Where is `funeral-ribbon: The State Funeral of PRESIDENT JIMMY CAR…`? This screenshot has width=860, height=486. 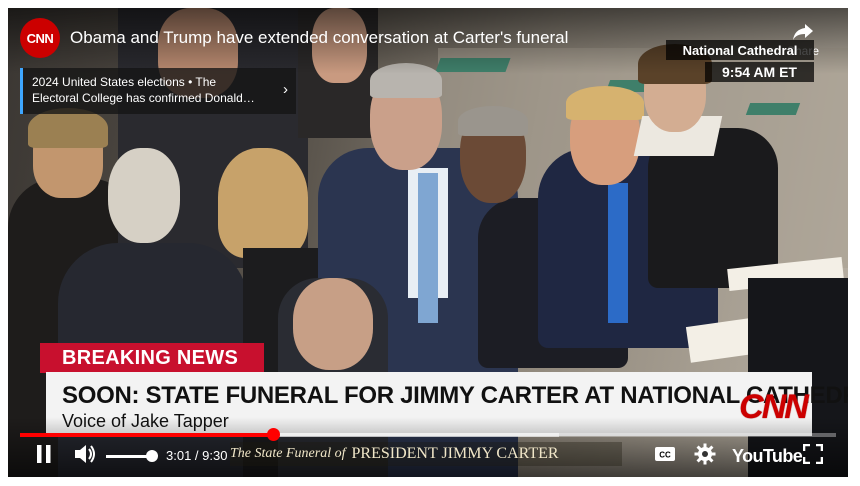
funeral-ribbon: The State Funeral of PRESIDENT JIMMY CAR… is located at coordinates (426, 454).